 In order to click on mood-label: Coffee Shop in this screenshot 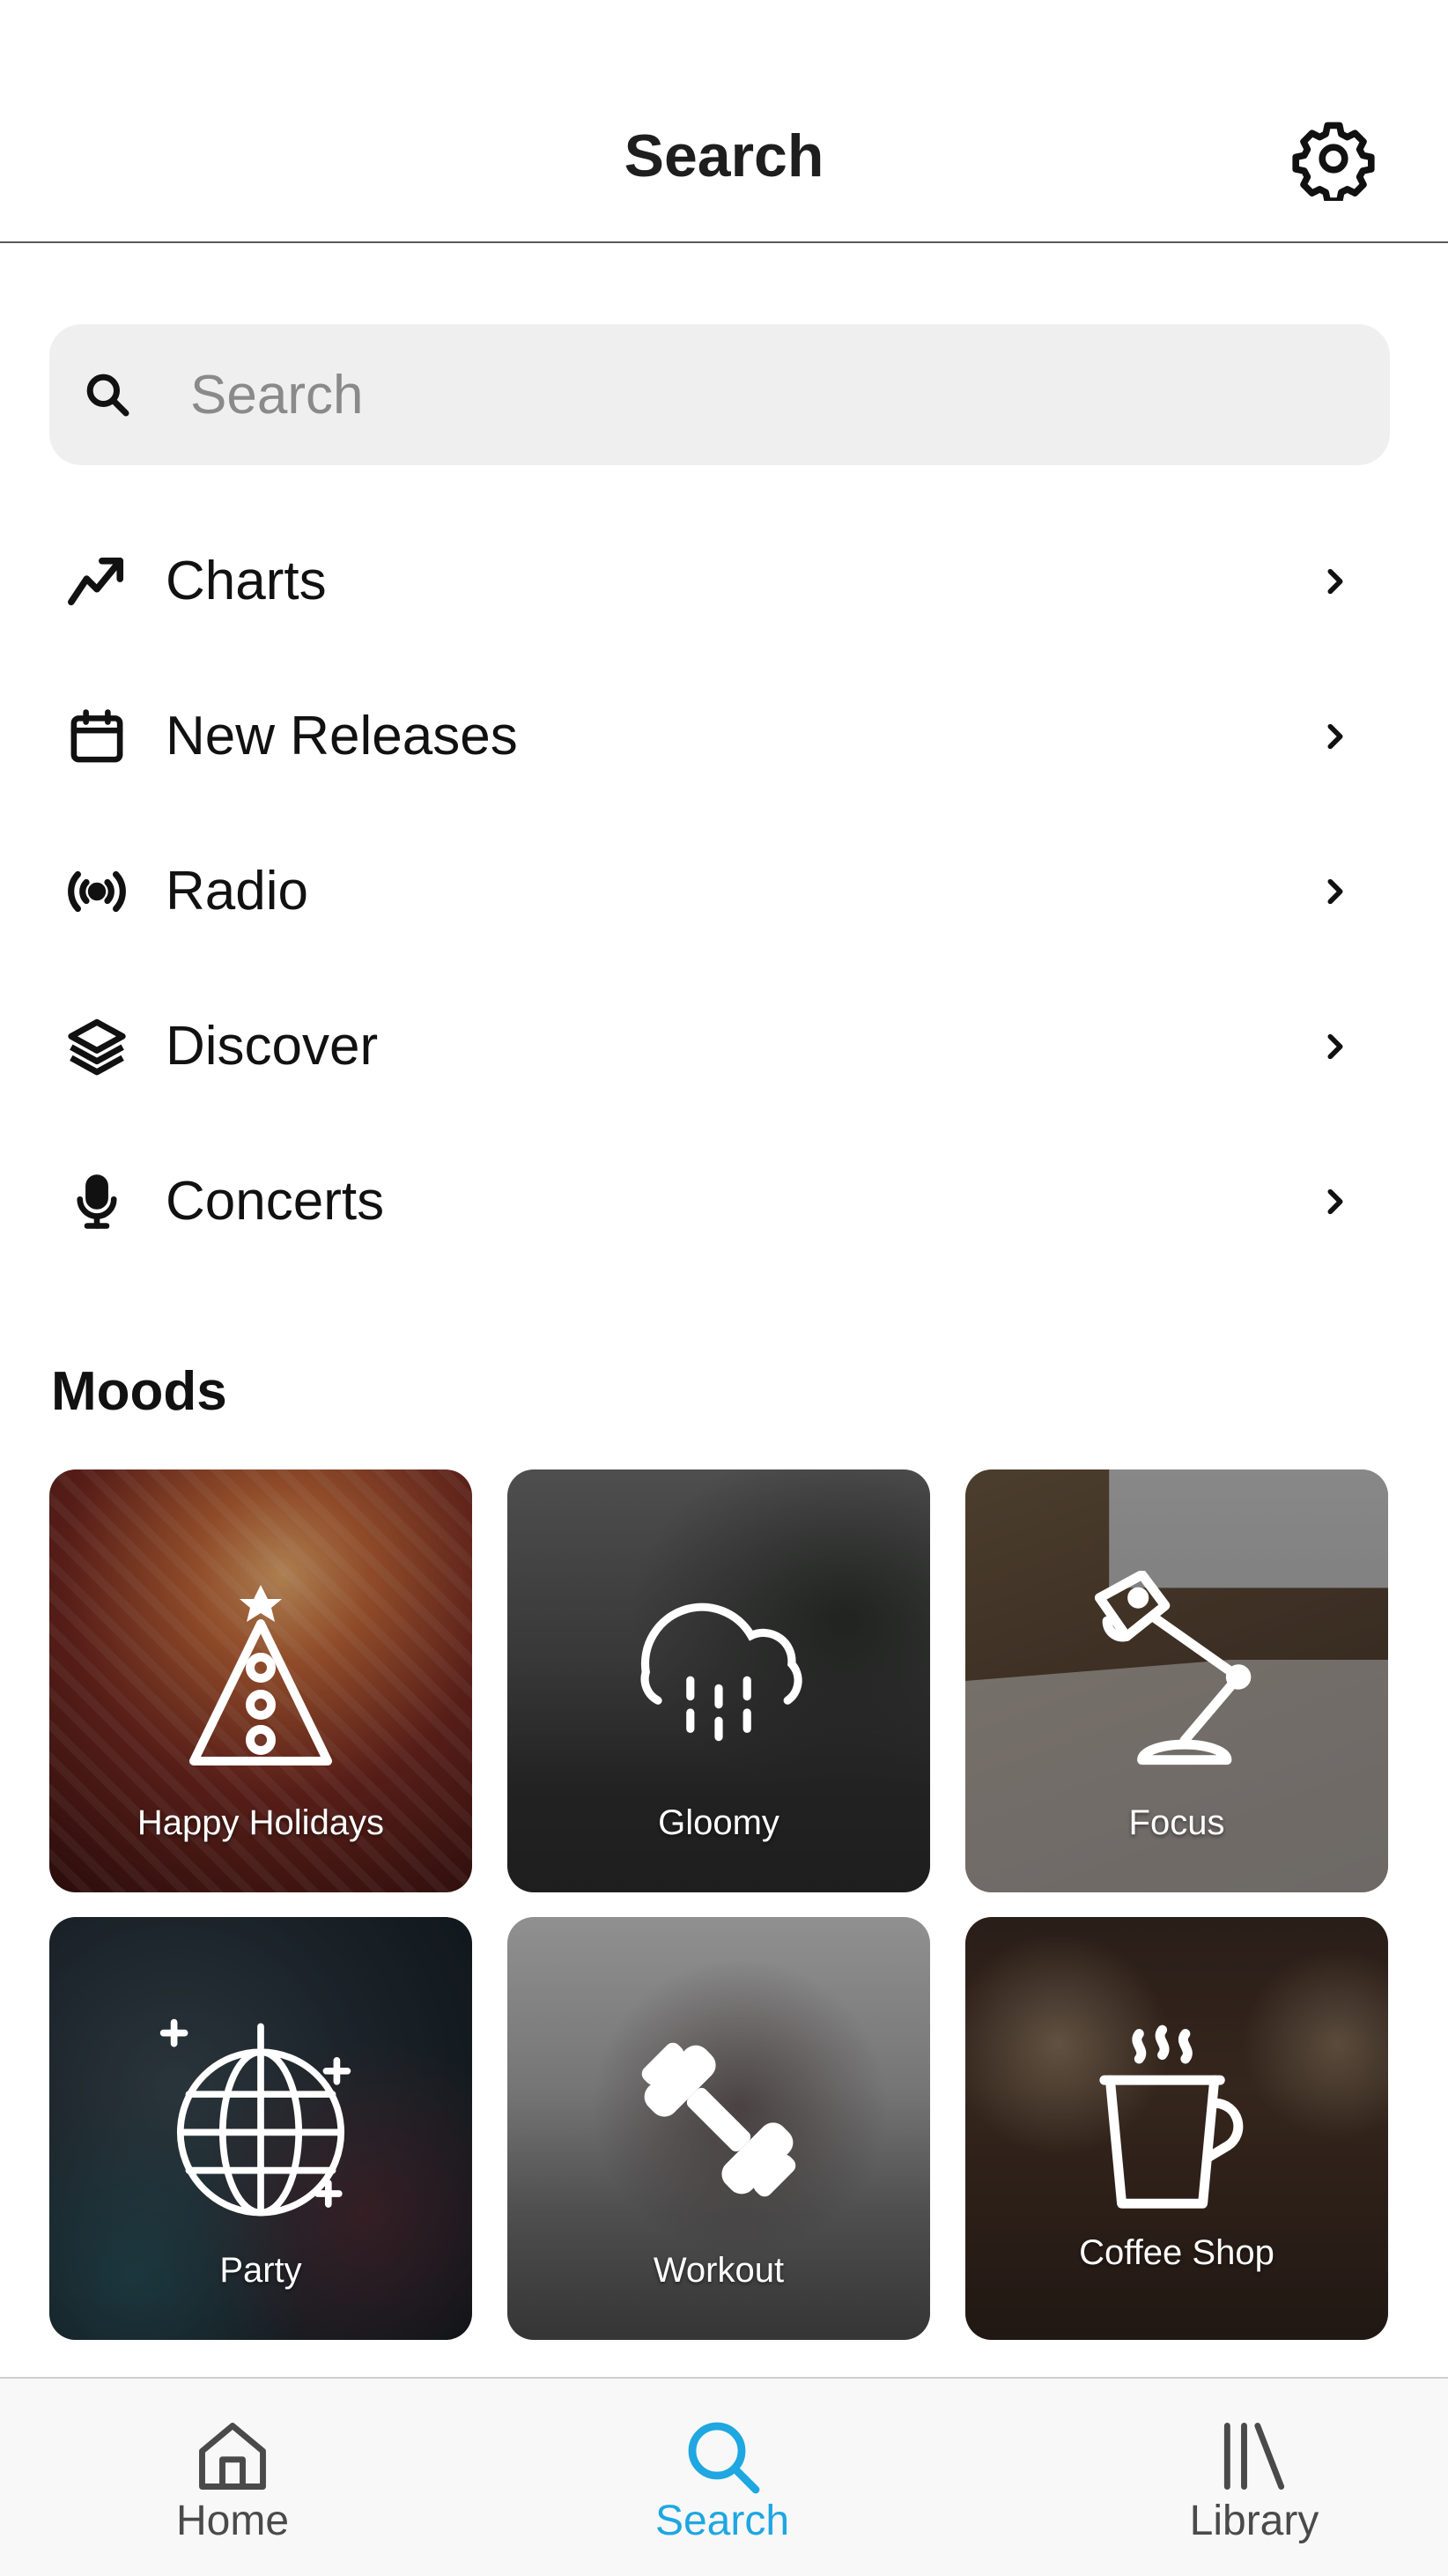, I will do `click(1176, 2252)`.